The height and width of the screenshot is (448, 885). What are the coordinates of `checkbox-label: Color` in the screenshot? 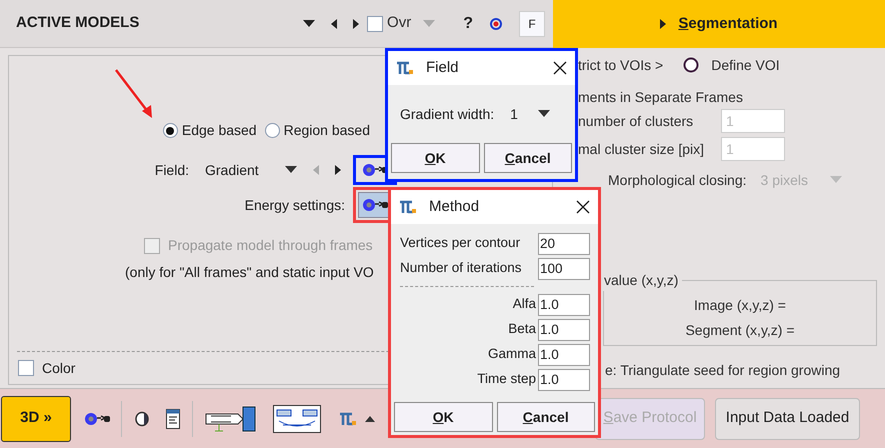 It's located at (59, 368).